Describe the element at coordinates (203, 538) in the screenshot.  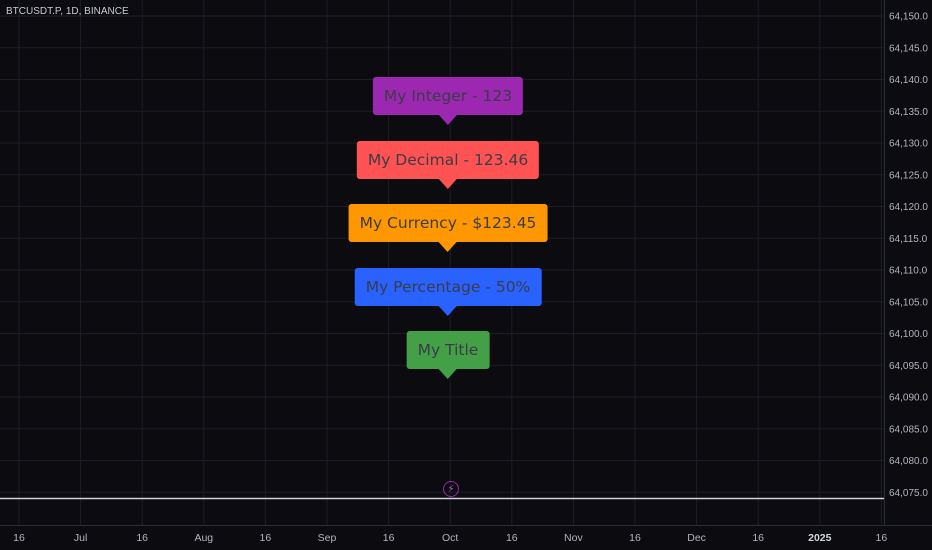
I see `time-tick-label: Aug` at that location.